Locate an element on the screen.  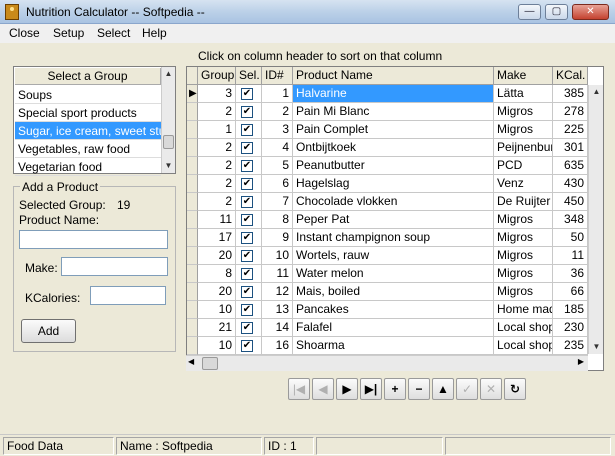
id-cell: 12 is located at coordinates (277, 292).